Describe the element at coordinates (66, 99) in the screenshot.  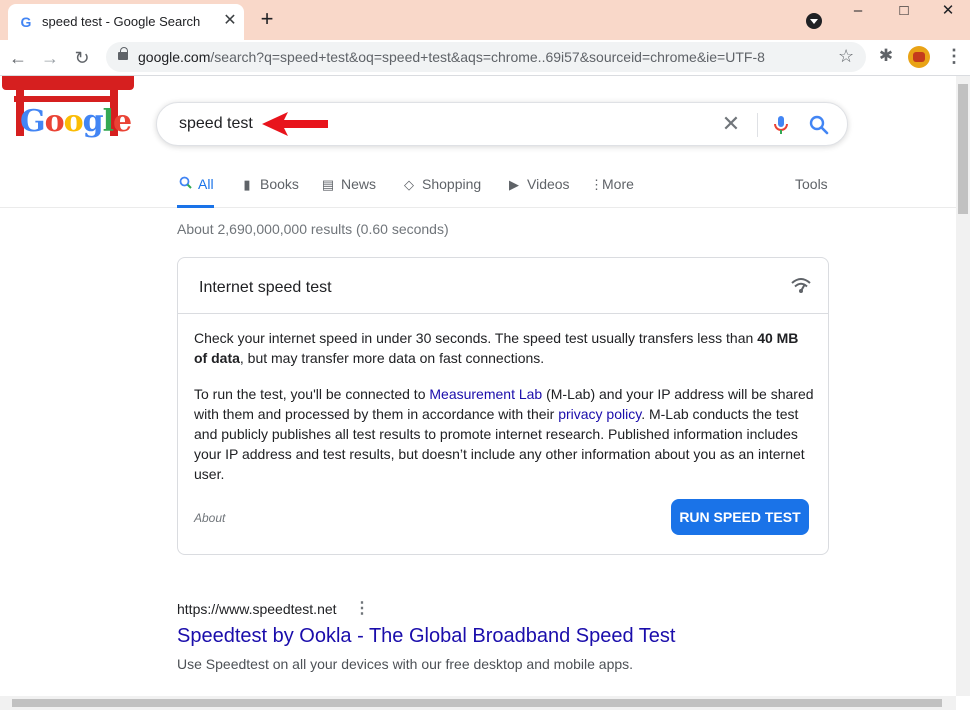
I see `torii-gate-bar` at that location.